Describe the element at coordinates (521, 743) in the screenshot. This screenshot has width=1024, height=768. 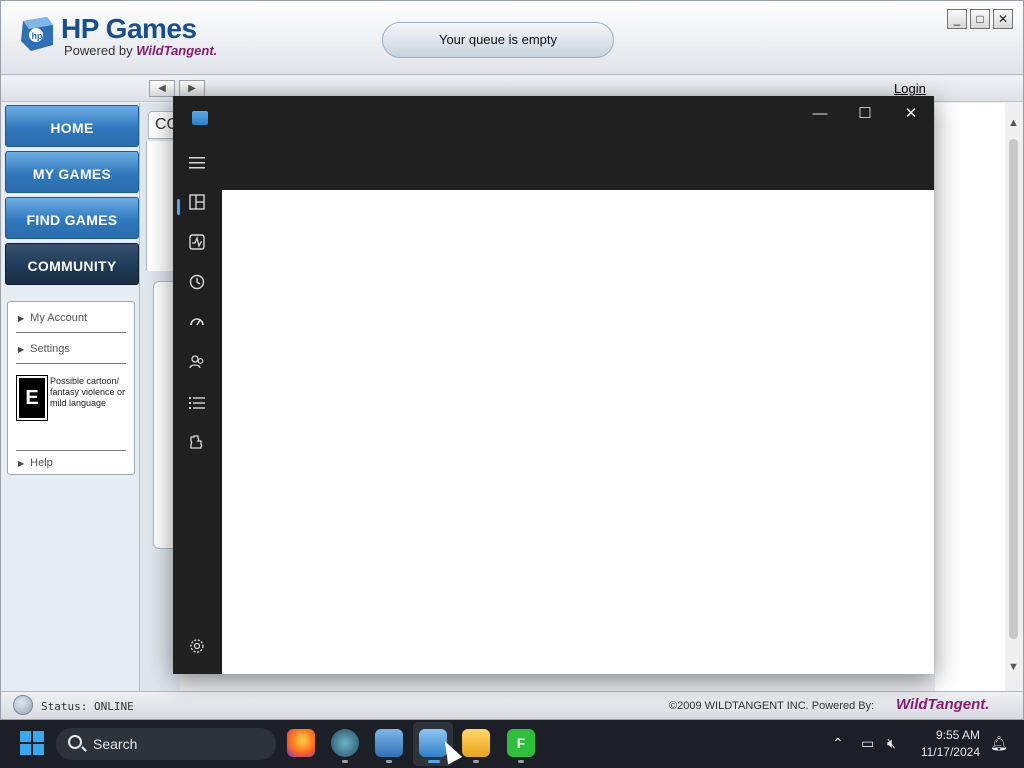
I see `f-app-icon: F` at that location.